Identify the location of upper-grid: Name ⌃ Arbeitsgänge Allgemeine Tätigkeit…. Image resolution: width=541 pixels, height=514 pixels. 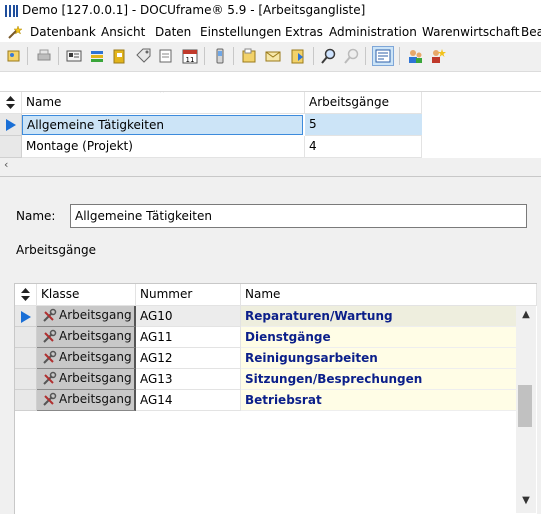
(270, 127).